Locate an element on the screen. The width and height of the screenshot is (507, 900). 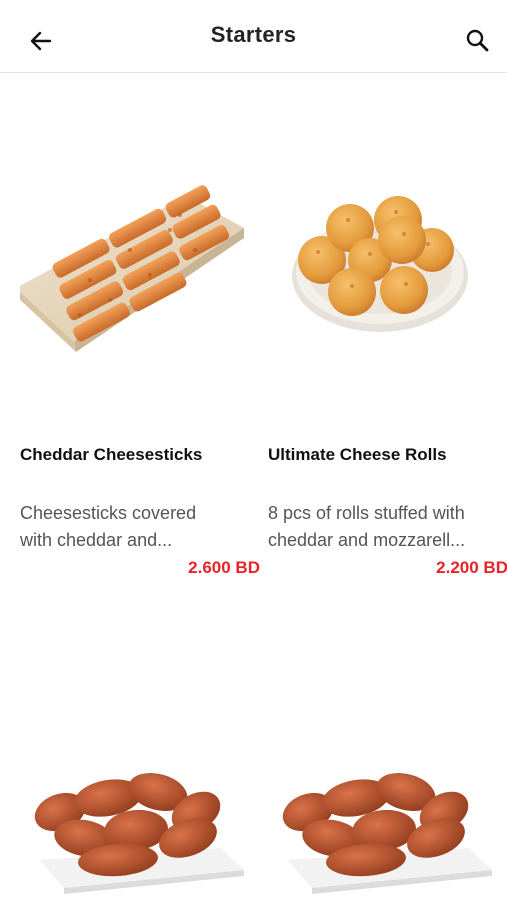
product-image-cheese-rolls is located at coordinates (380, 264).